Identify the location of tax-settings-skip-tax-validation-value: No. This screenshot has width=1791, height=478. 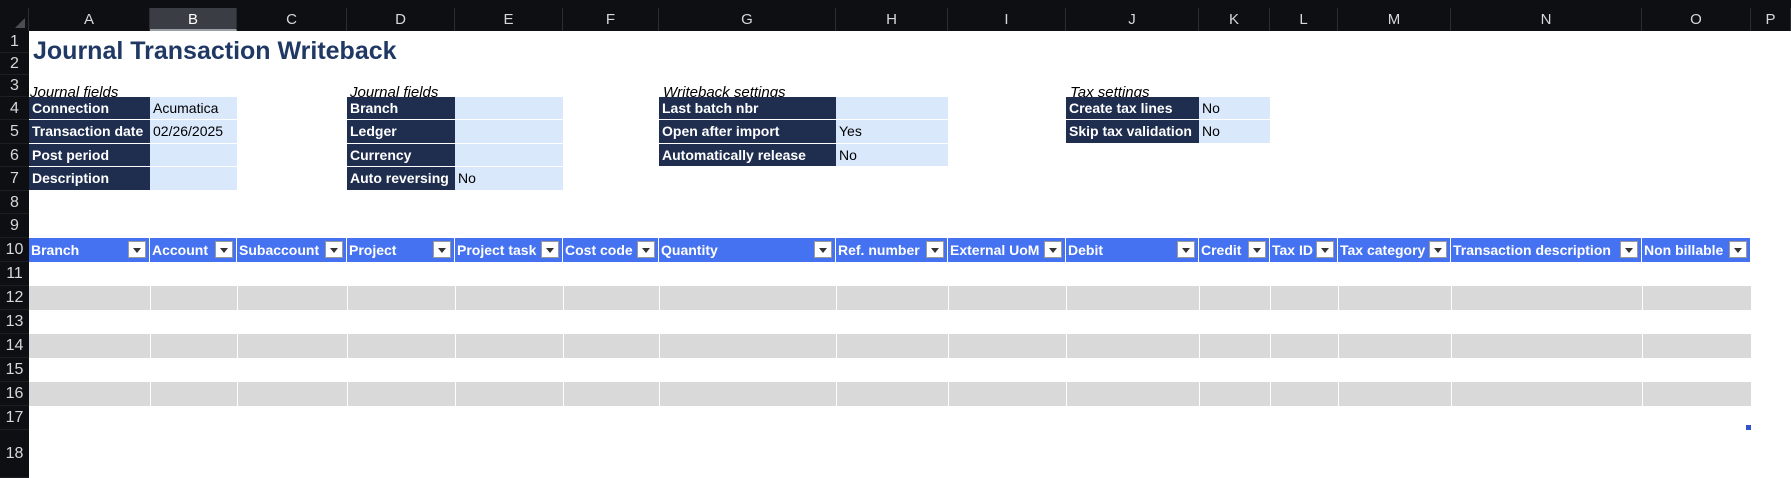
(1234, 132).